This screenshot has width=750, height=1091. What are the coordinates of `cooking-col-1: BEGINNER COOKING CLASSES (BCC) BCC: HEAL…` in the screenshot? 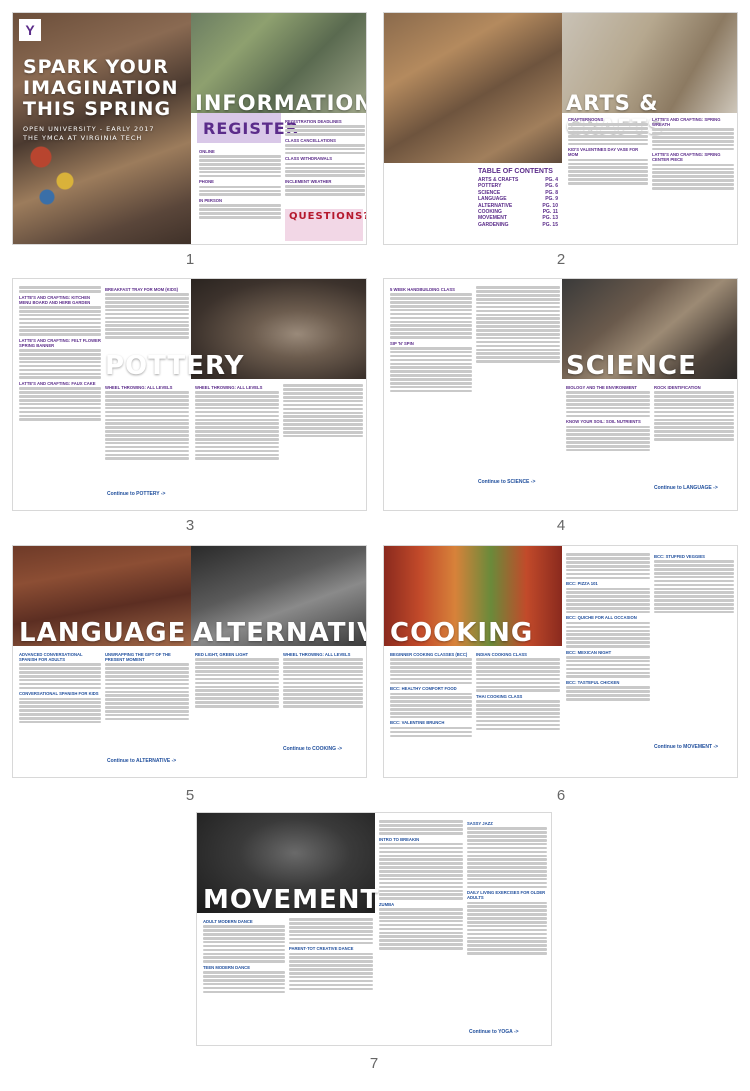 It's located at (431, 710).